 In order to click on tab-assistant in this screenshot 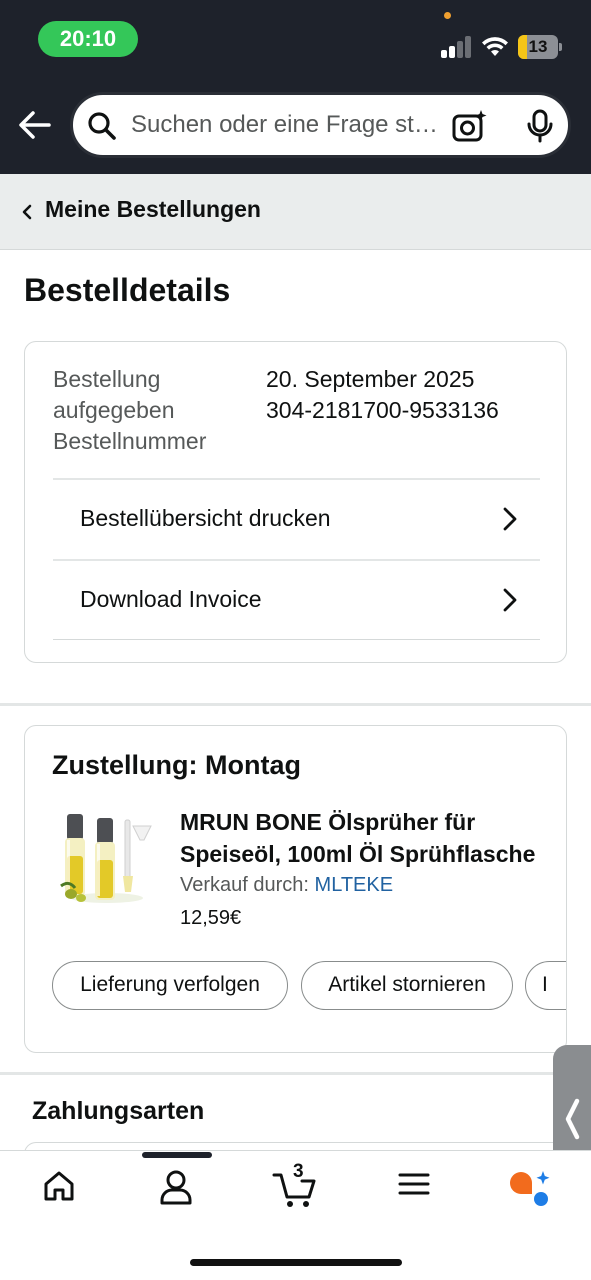, I will do `click(538, 1191)`.